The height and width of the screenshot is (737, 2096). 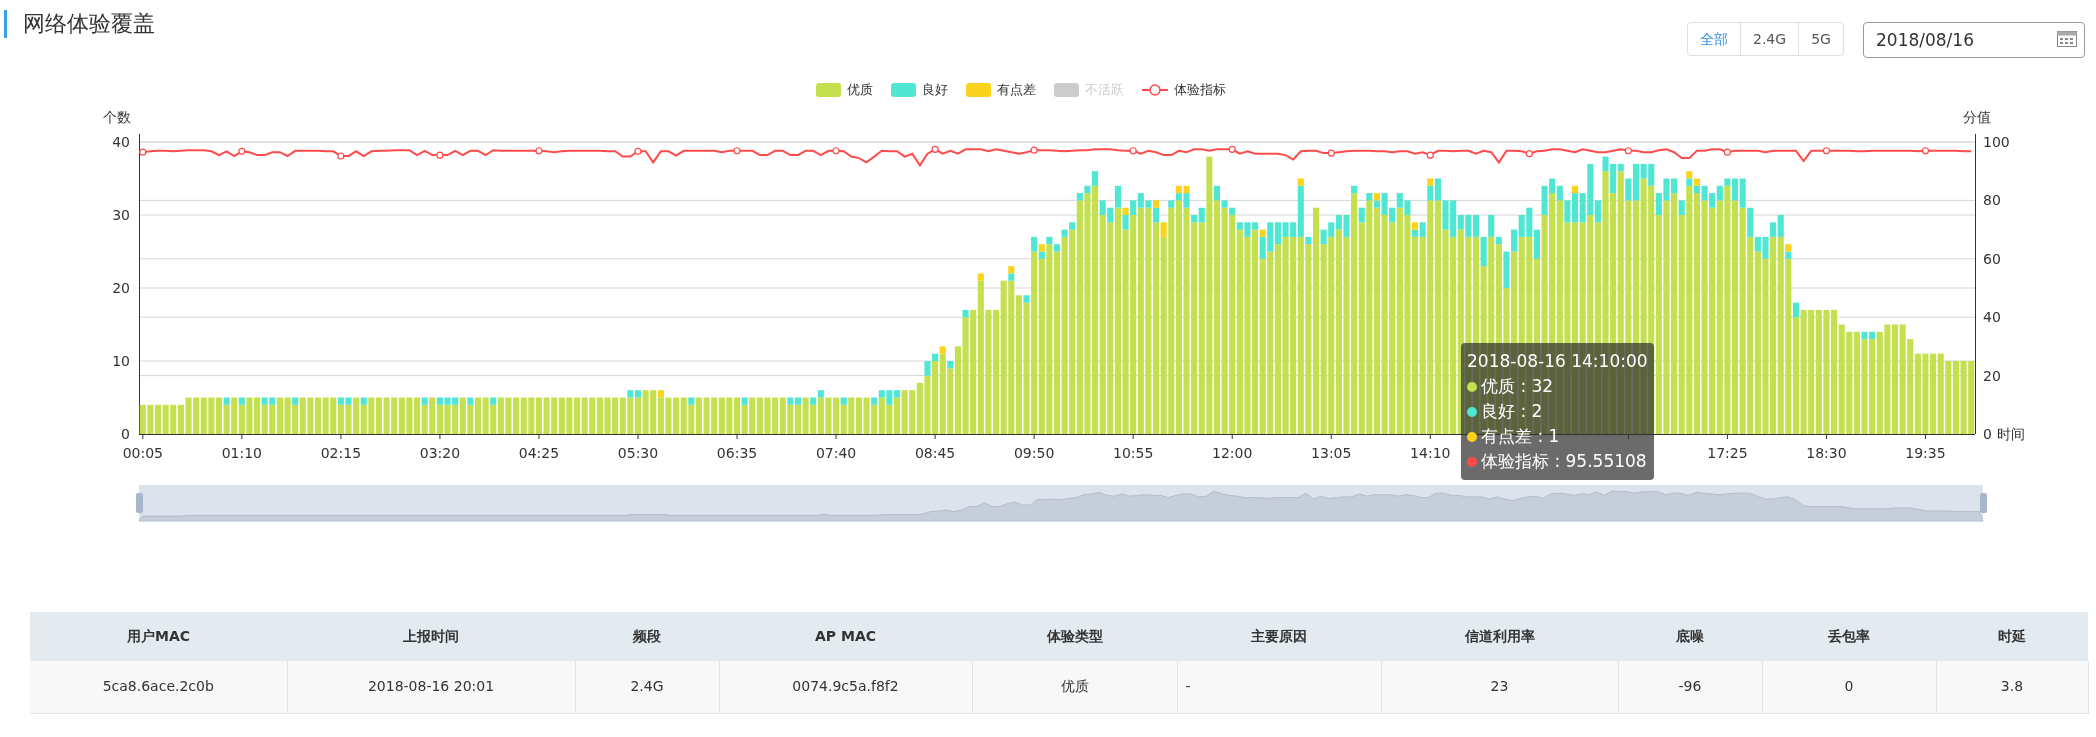 I want to click on axis-label: 12:00, so click(x=1232, y=453).